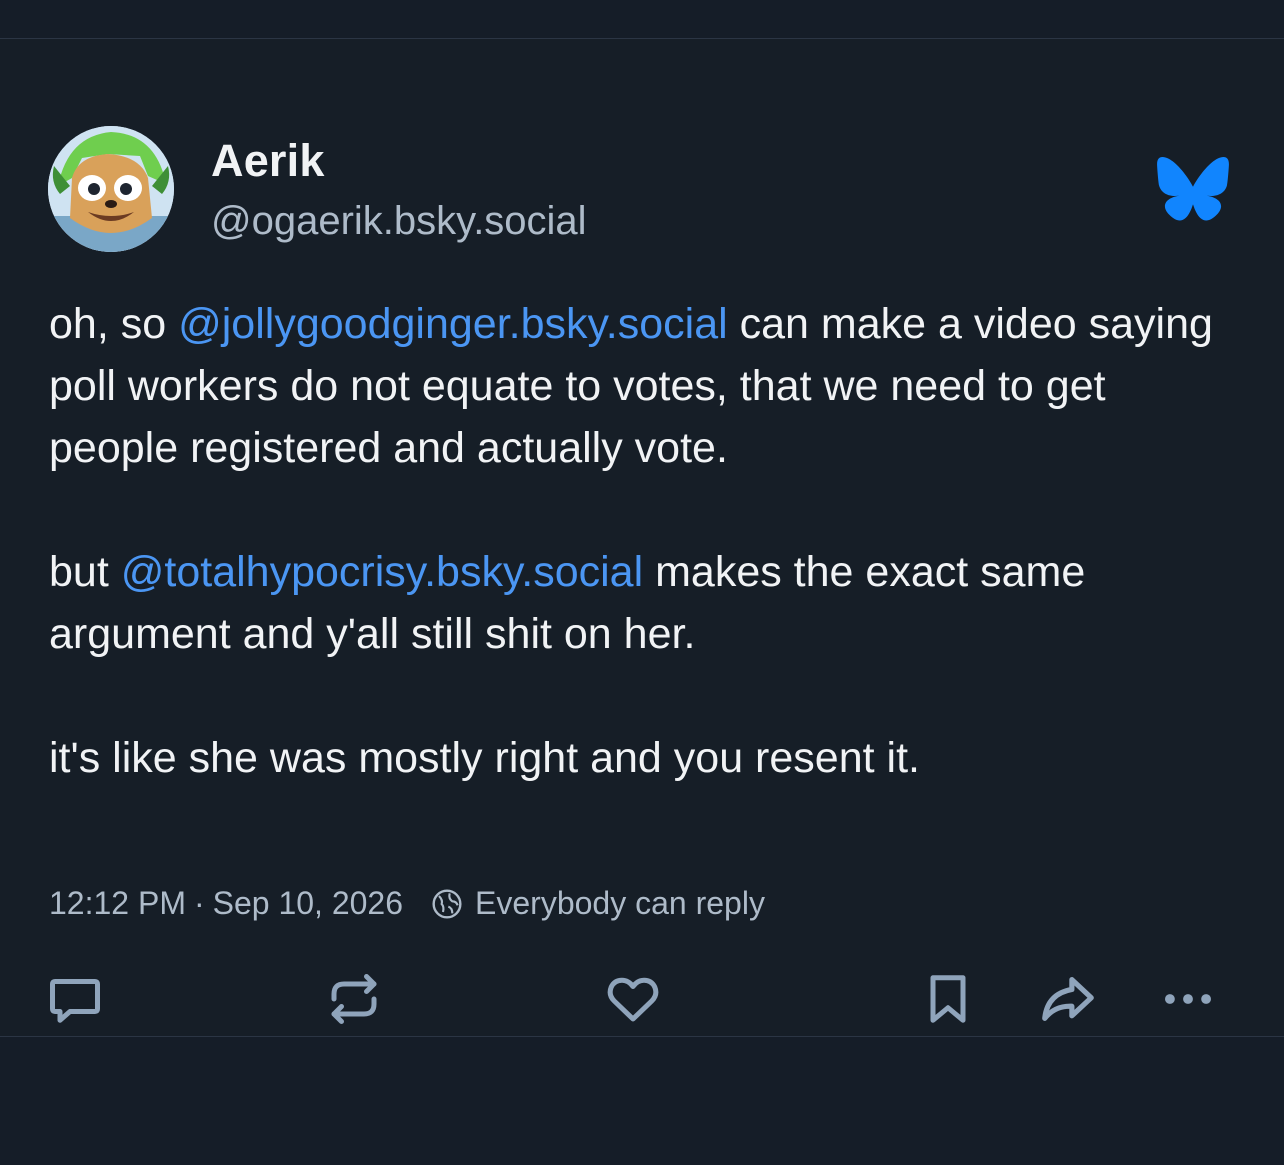 The image size is (1284, 1165). I want to click on share-icon, so click(1068, 999).